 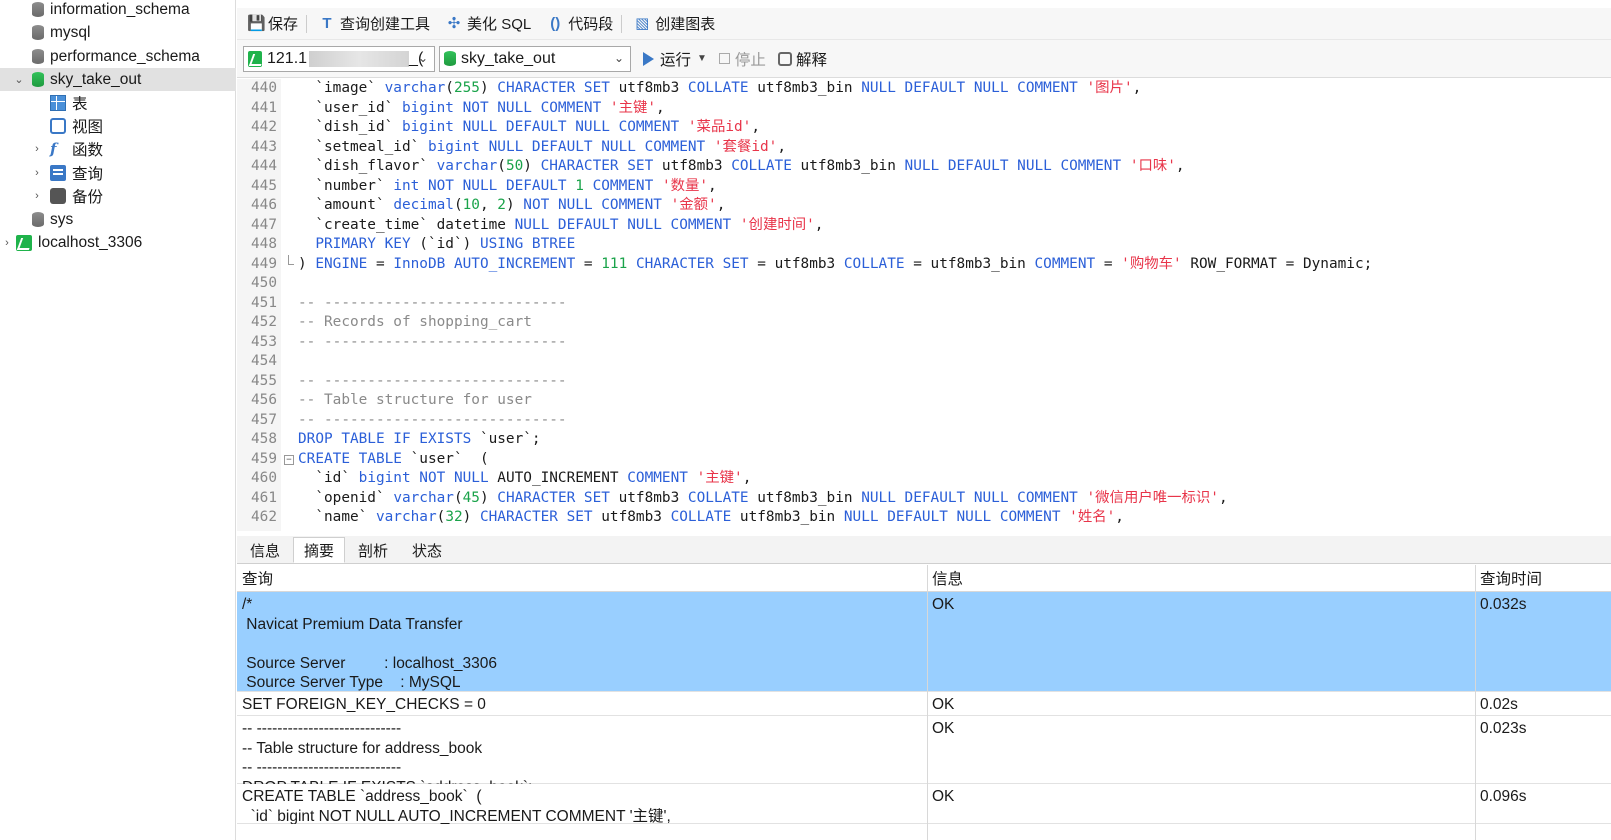 What do you see at coordinates (969, 263) in the screenshot?
I see `code-token: = utf8mb3_bin` at bounding box center [969, 263].